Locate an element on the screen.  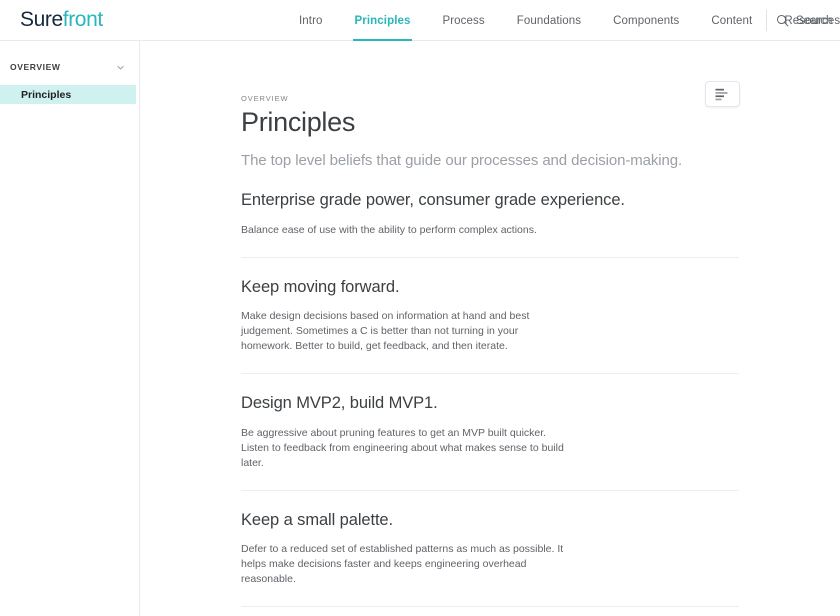
page-title: Principles is located at coordinates (298, 122).